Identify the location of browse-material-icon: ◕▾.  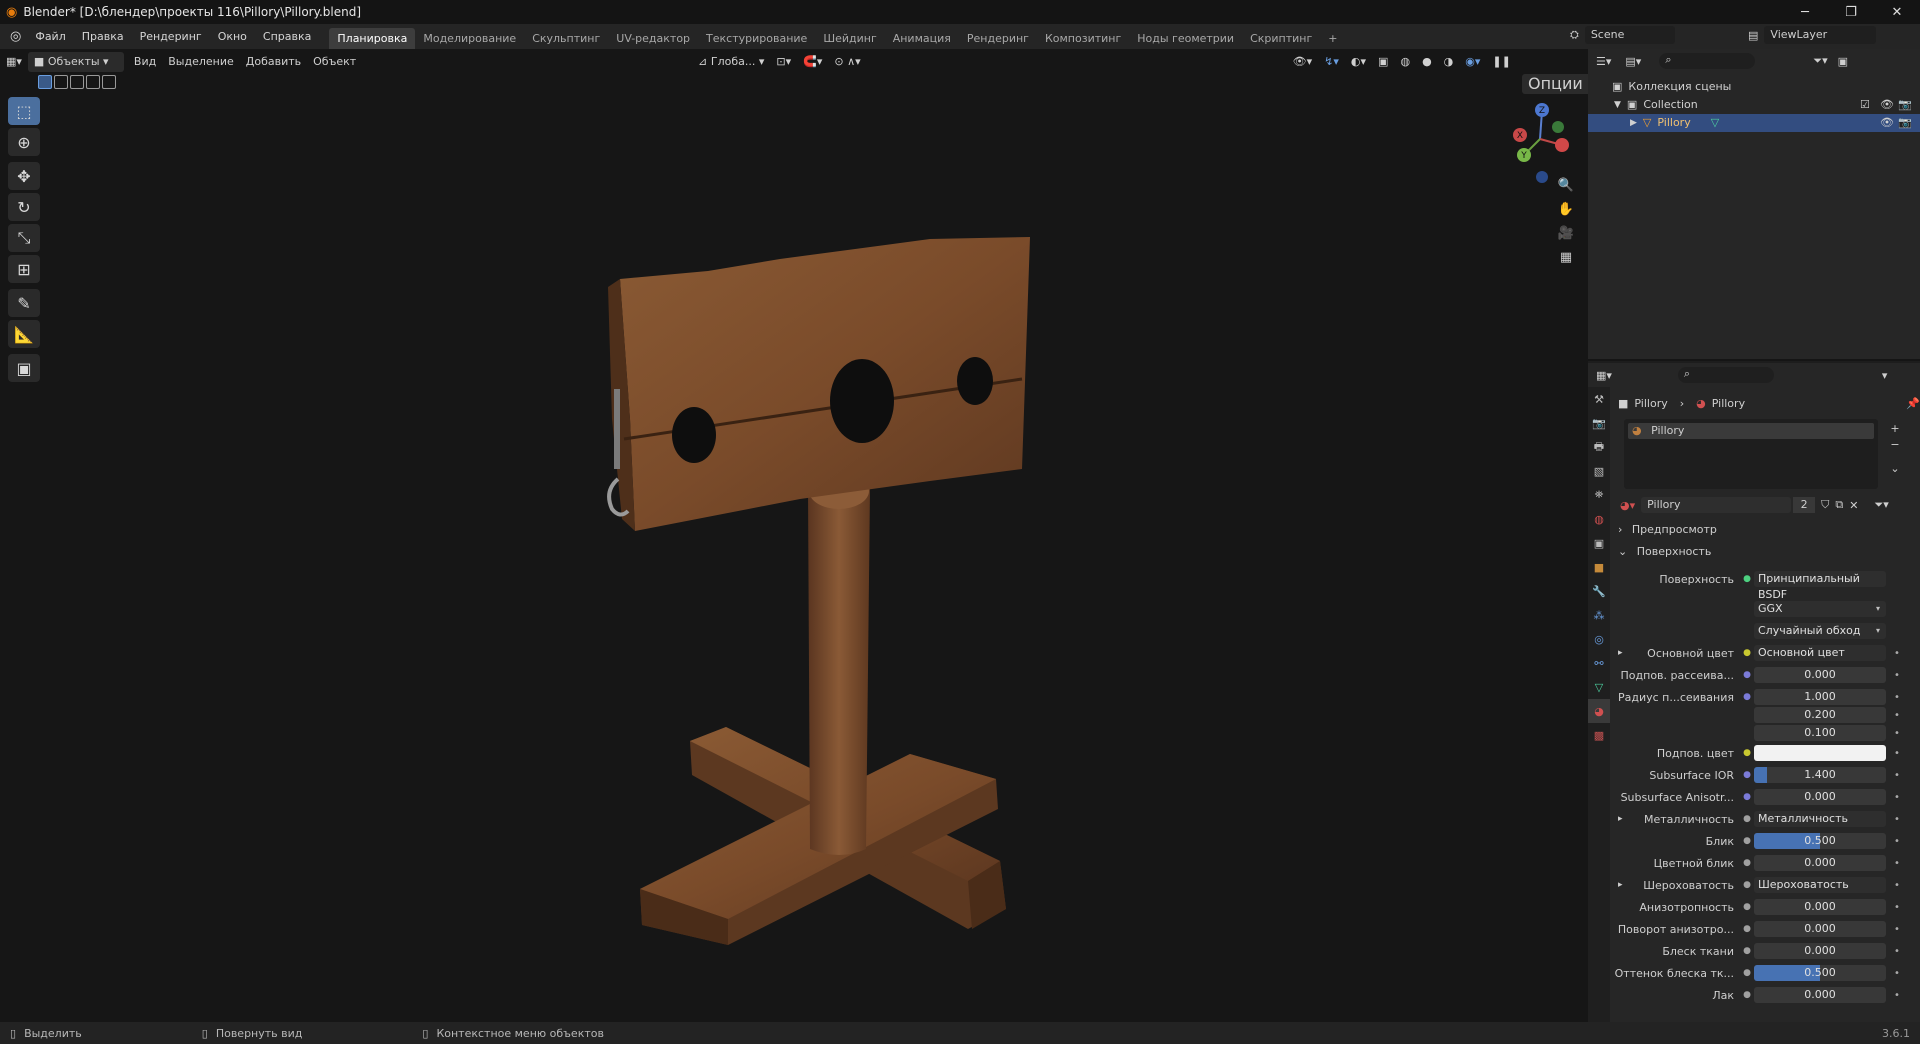
(1627, 505).